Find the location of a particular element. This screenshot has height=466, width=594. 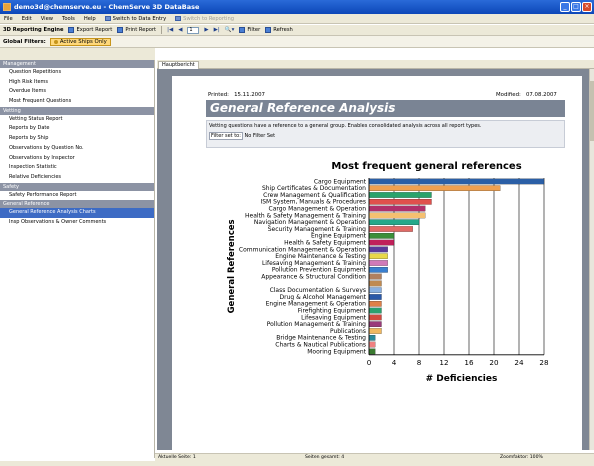

filter-button: Filter is located at coordinates (249, 30).